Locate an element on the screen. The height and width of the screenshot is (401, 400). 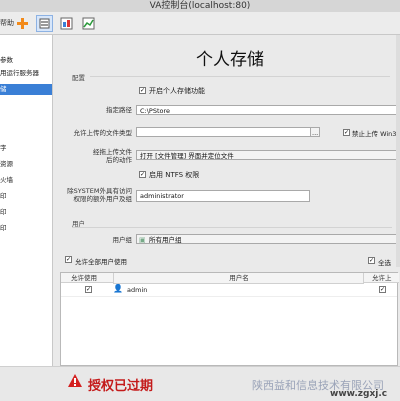
header-allowed: 允许使用 is located at coordinates (87, 278).